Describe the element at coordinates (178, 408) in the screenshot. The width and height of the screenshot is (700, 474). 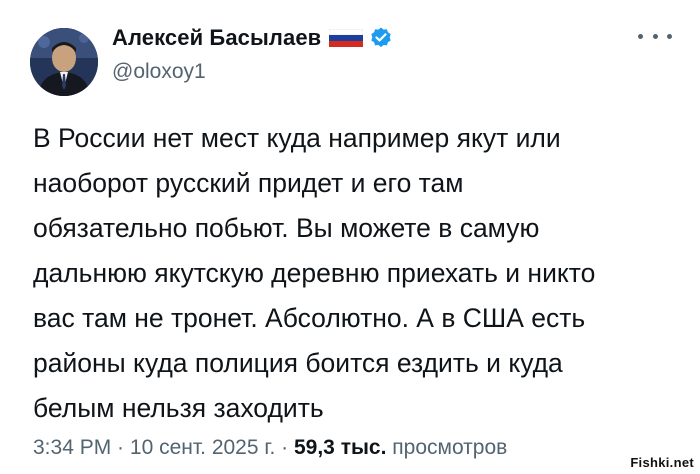
I see `post-text-line: белым нельзя заходить` at that location.